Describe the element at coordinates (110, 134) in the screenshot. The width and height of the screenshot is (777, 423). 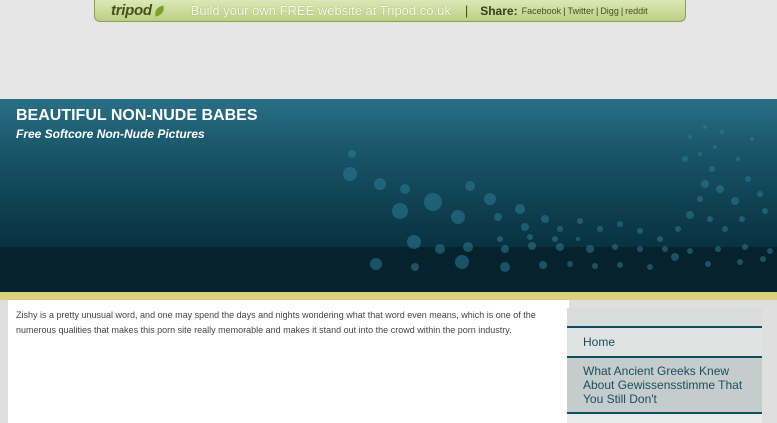
I see `site-subtitle: Free Softcore Non-Nude Pictures` at that location.